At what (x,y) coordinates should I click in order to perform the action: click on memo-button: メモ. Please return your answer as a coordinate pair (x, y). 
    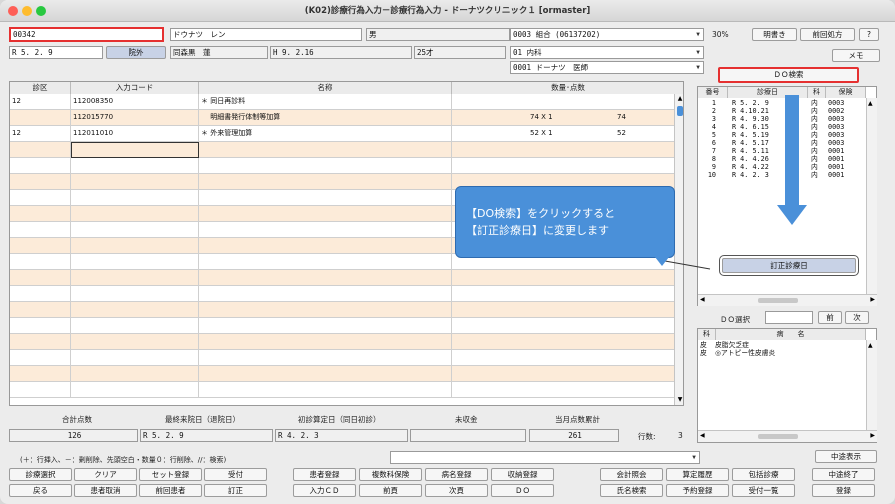
    Looking at the image, I should click on (856, 55).